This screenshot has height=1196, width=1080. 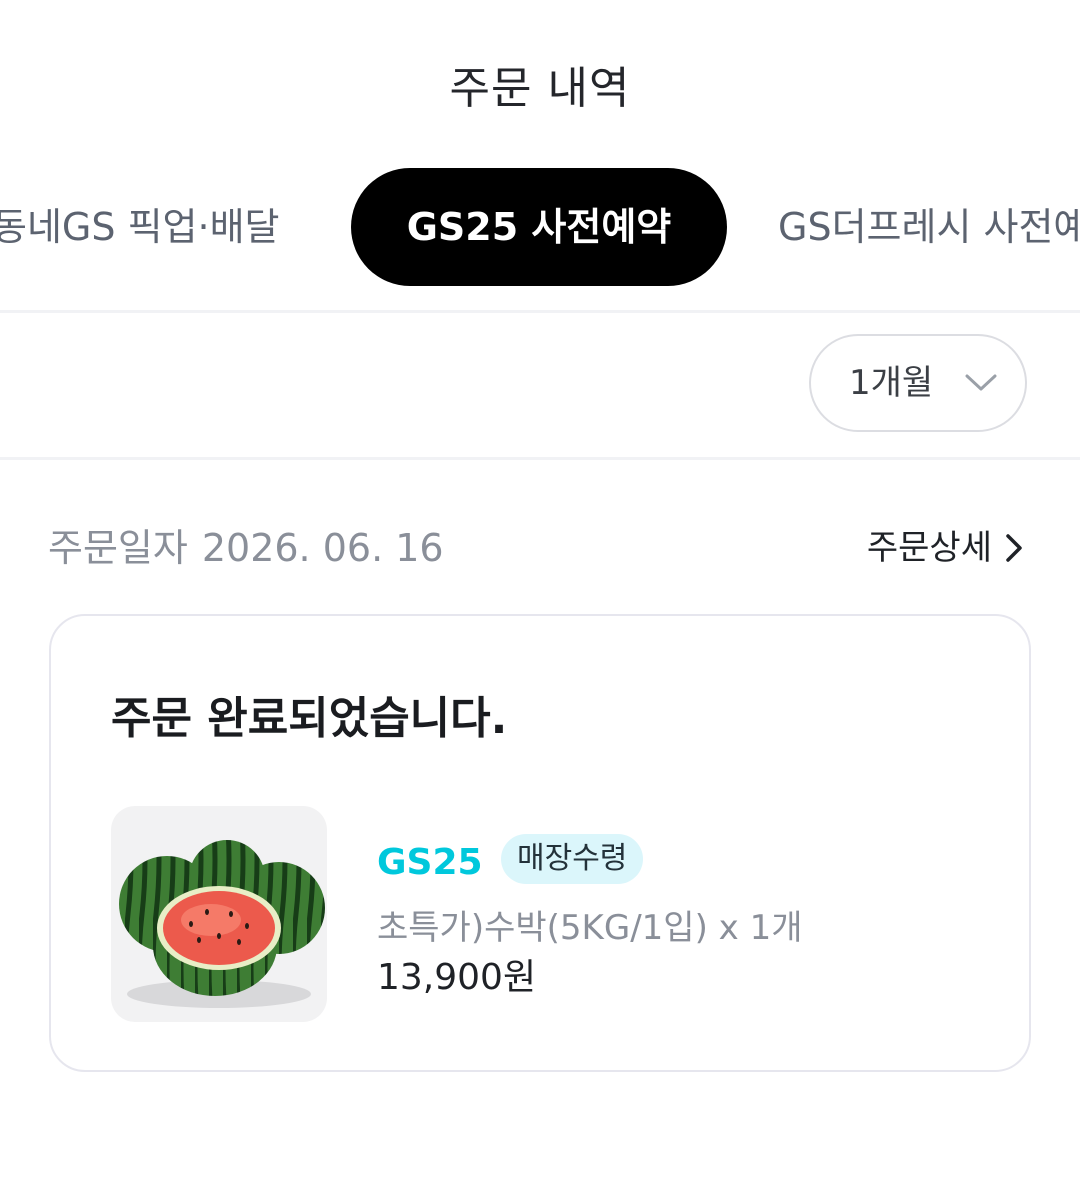 I want to click on order-date-row: 주문일자 2026. 06. 16 주문상세, so click(x=538, y=550).